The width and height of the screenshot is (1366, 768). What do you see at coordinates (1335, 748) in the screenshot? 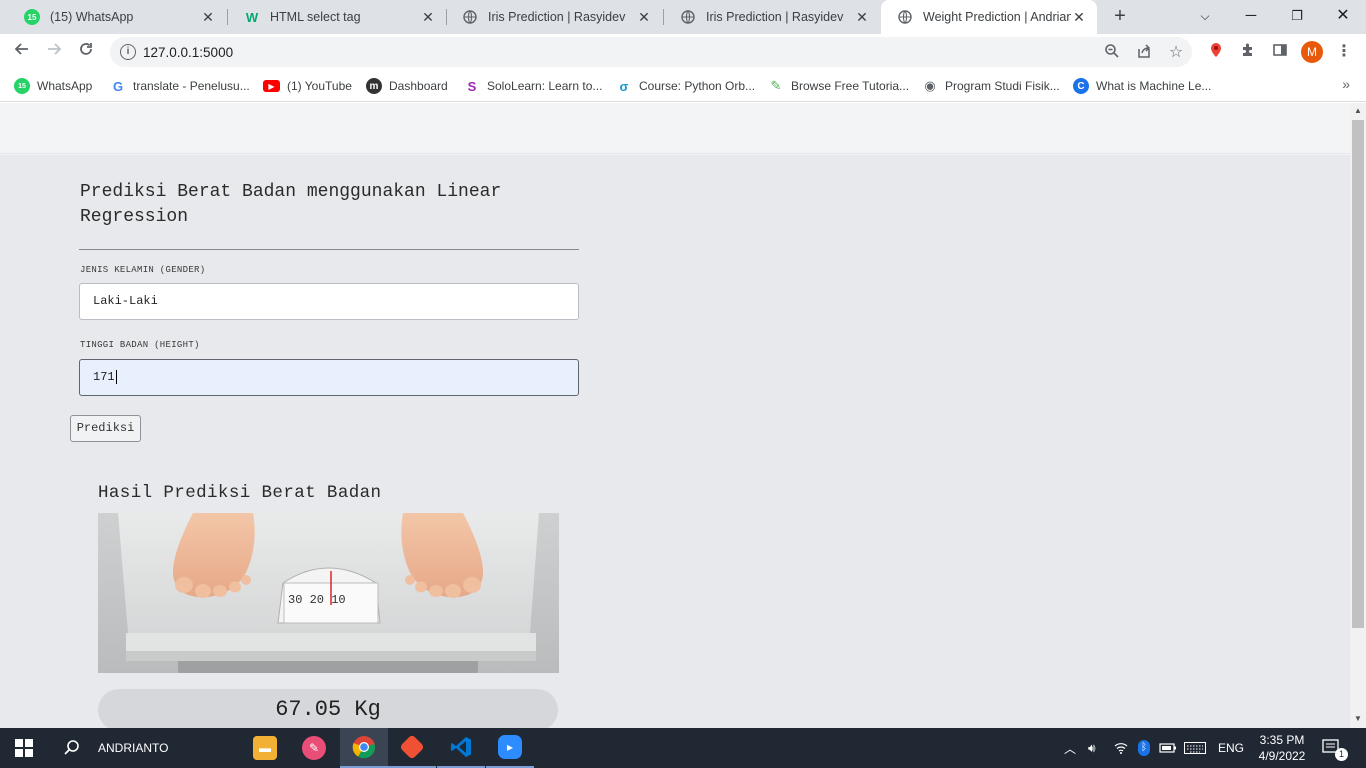
I see `notification-center: 1` at bounding box center [1335, 748].